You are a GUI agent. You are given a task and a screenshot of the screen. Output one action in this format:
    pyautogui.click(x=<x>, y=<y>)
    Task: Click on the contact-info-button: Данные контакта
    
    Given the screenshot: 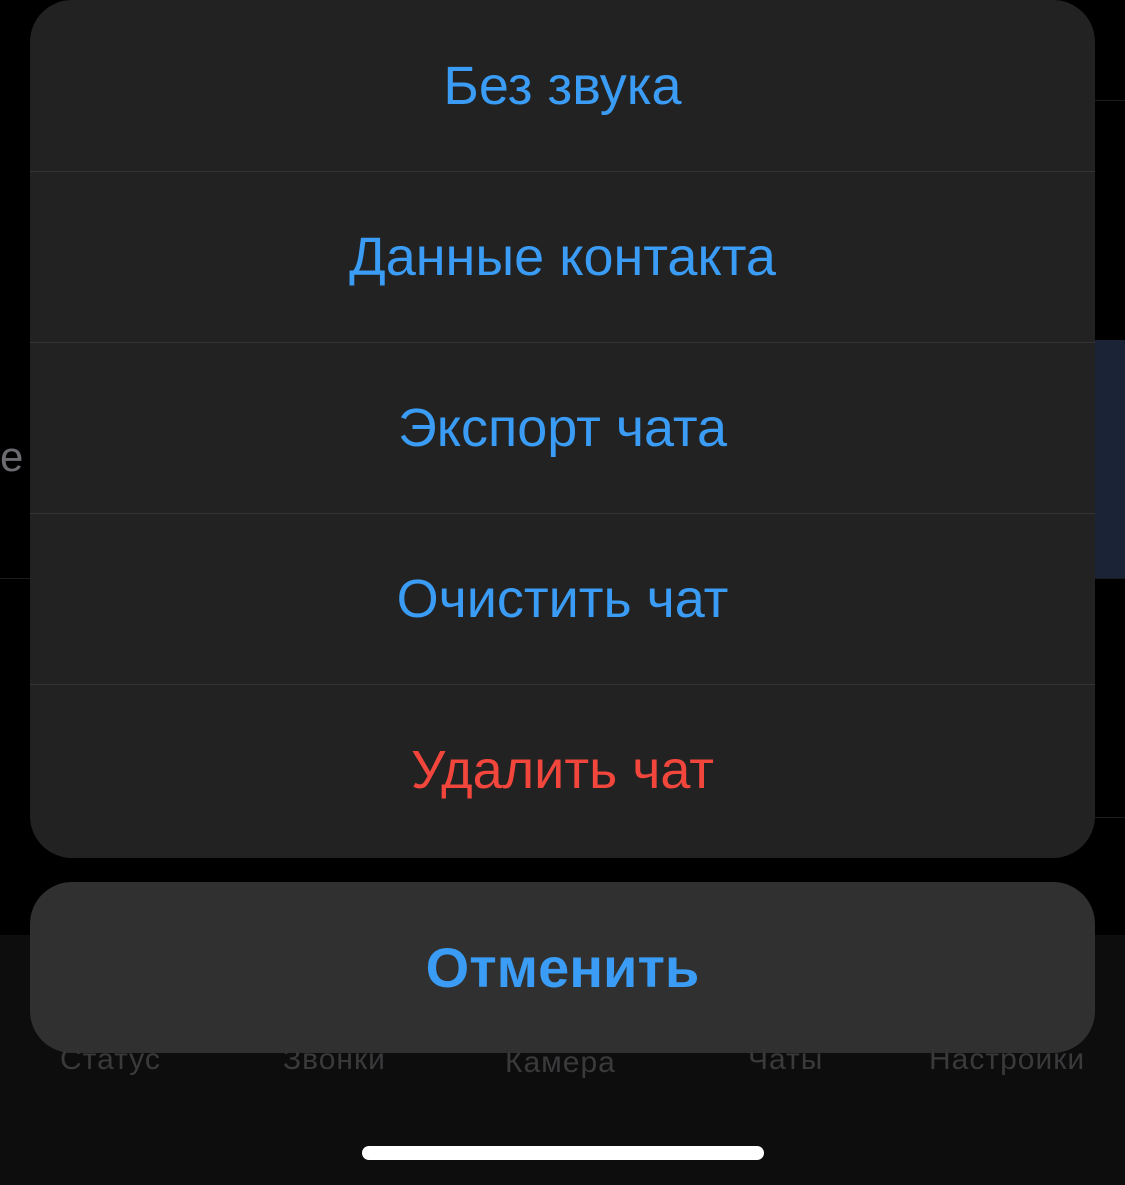 What is the action you would take?
    pyautogui.click(x=562, y=256)
    